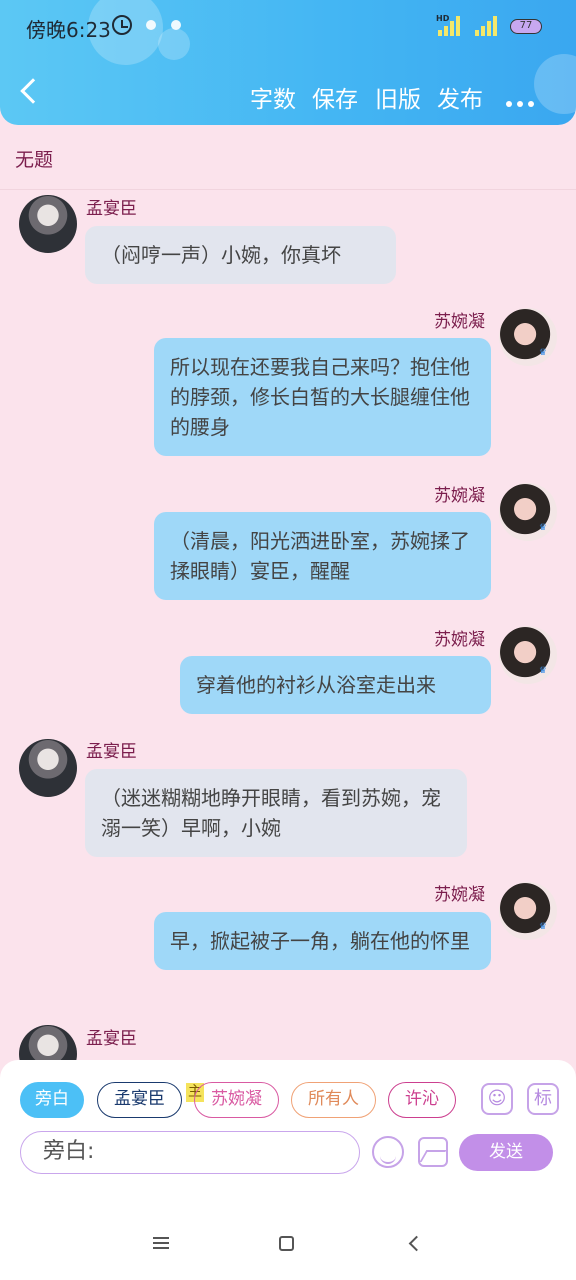  Describe the element at coordinates (322, 556) in the screenshot. I see `chat-bubble: （清晨，阳光洒进卧室，苏婉揉了揉眼睛）宴臣，醒醒` at that location.